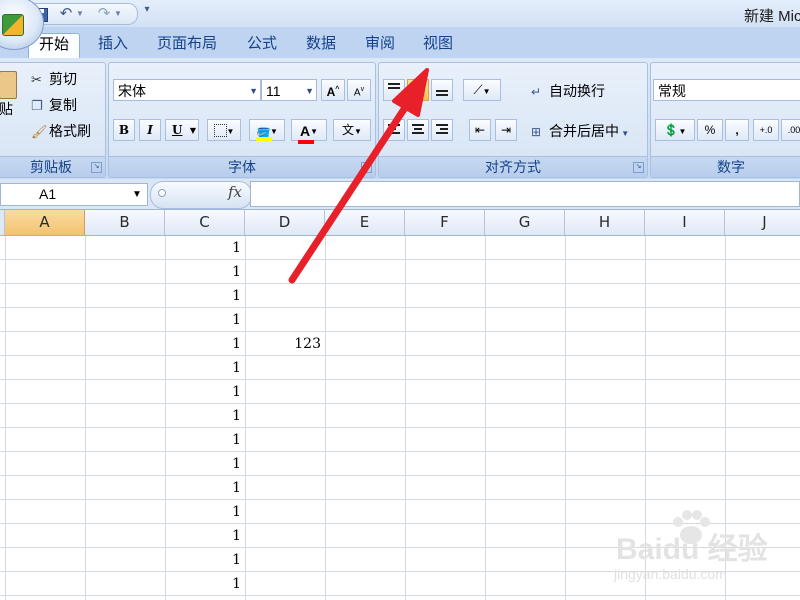  What do you see at coordinates (139, 194) in the screenshot?
I see `name-box-dropdown-icon: ▼` at bounding box center [139, 194].